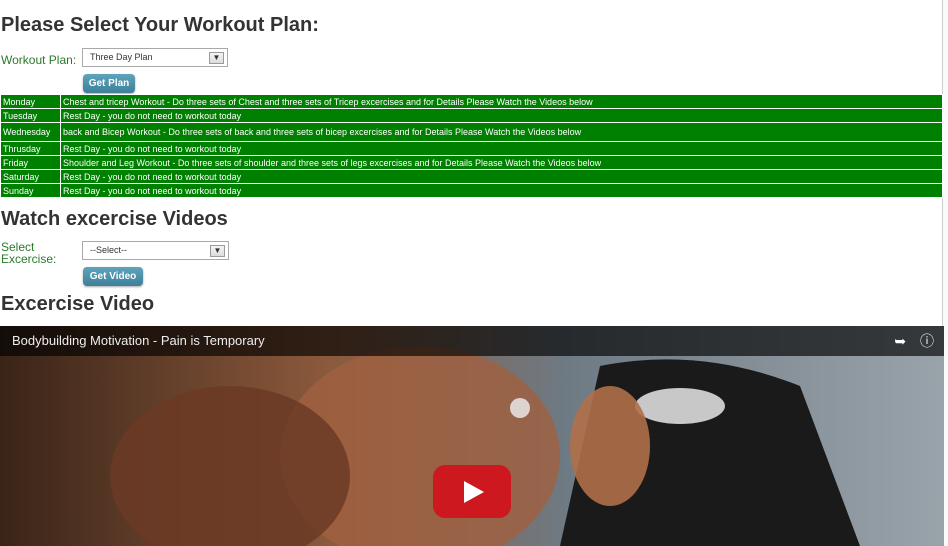  I want to click on excercise-select: --Select-- ▼, so click(155, 250).